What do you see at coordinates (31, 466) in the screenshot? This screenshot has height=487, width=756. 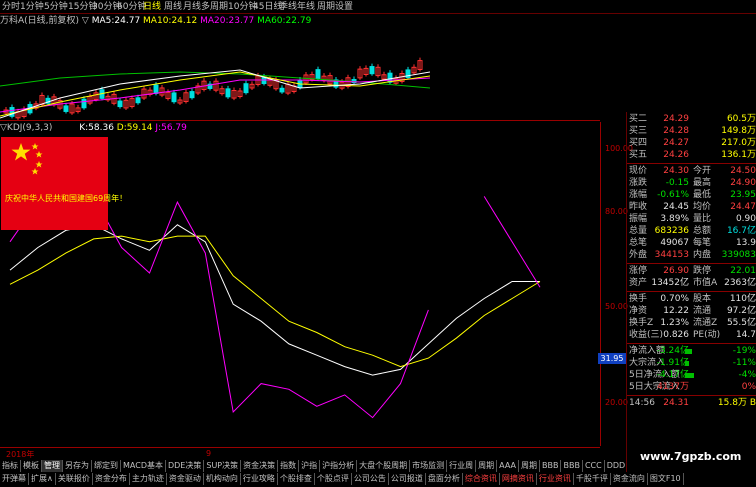 I see `indicator-tab-1: 模板` at bounding box center [31, 466].